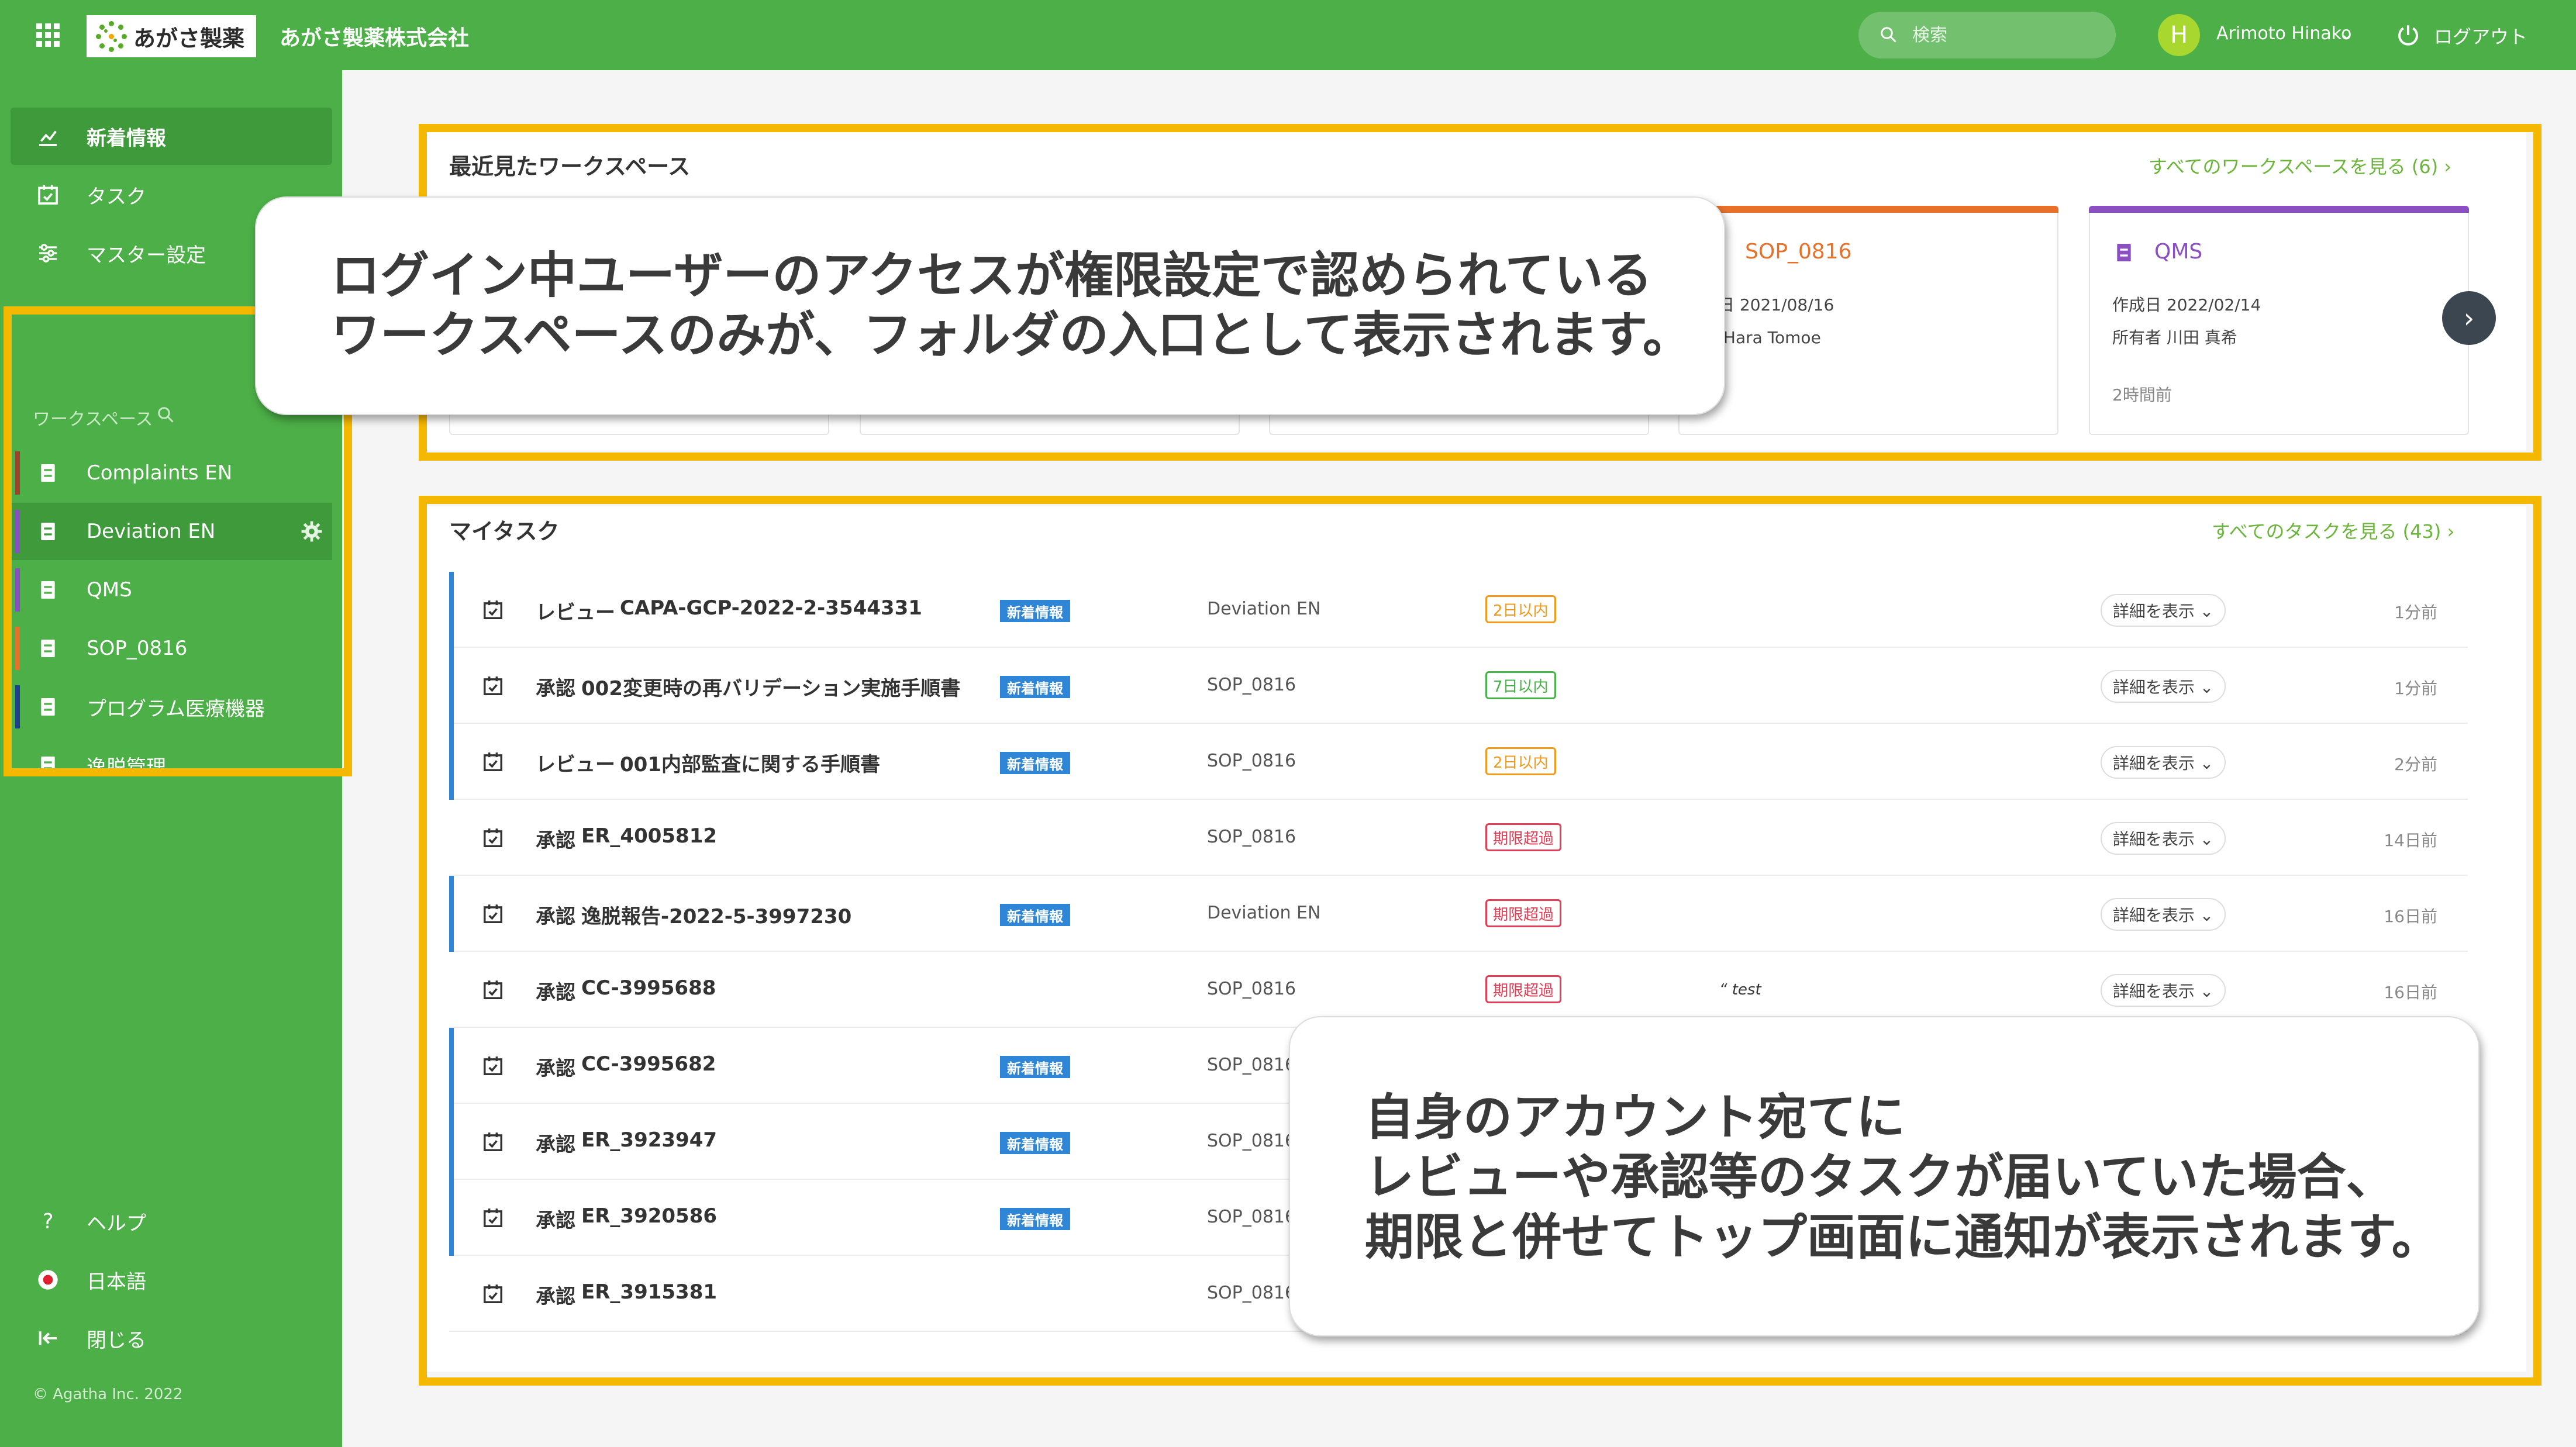 The height and width of the screenshot is (1447, 2576). What do you see at coordinates (146, 255) in the screenshot?
I see `nav-label: マスター設定` at bounding box center [146, 255].